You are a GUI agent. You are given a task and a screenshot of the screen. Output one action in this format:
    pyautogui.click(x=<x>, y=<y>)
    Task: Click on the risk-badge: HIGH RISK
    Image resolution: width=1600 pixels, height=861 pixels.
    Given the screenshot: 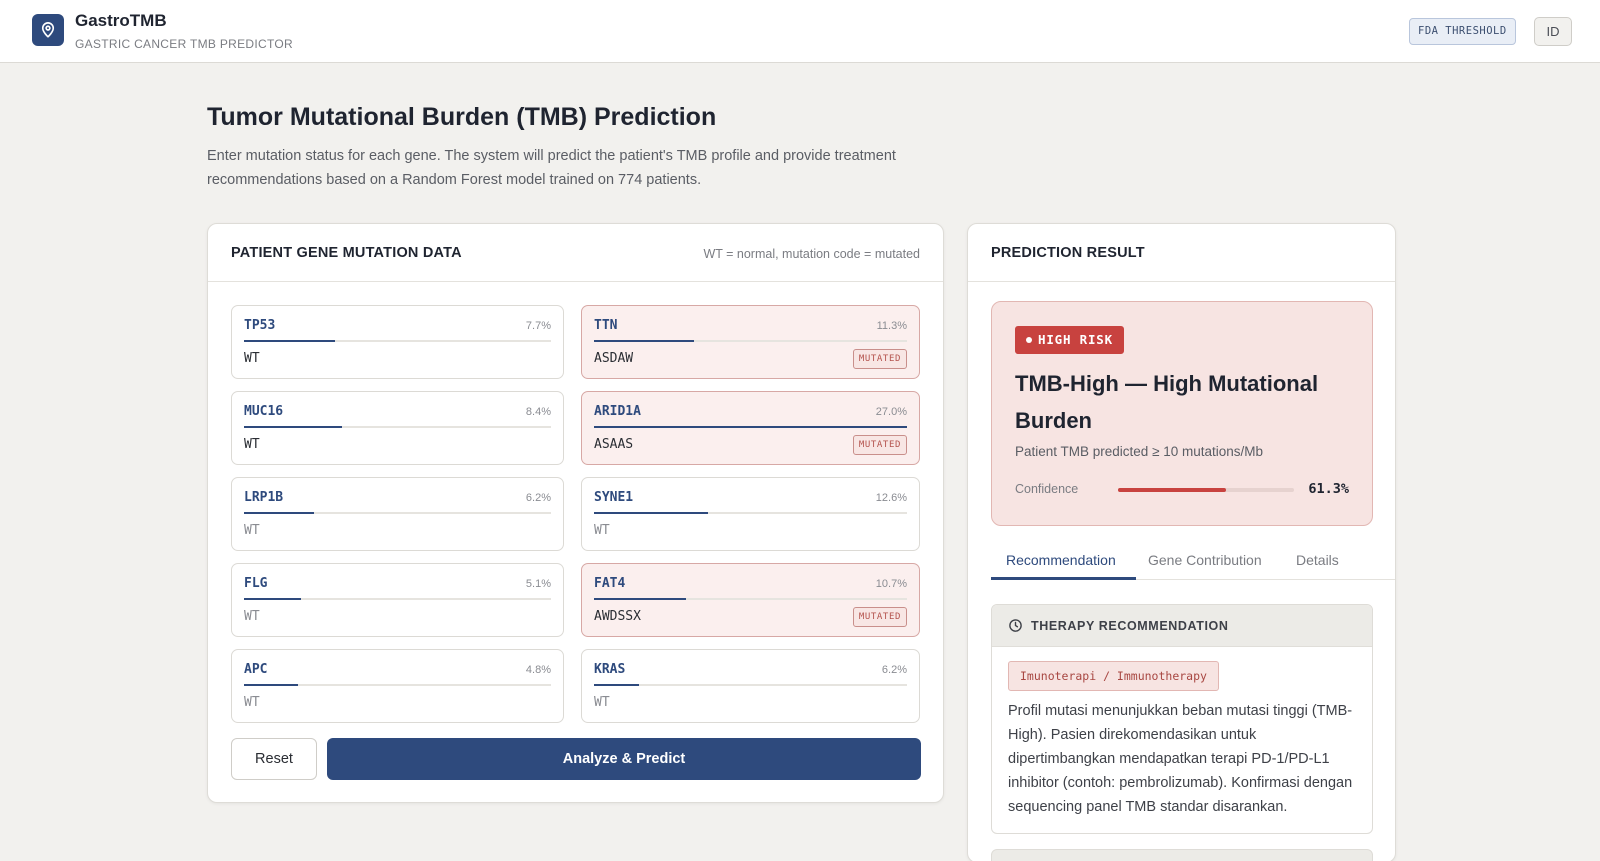 What is the action you would take?
    pyautogui.click(x=1069, y=340)
    